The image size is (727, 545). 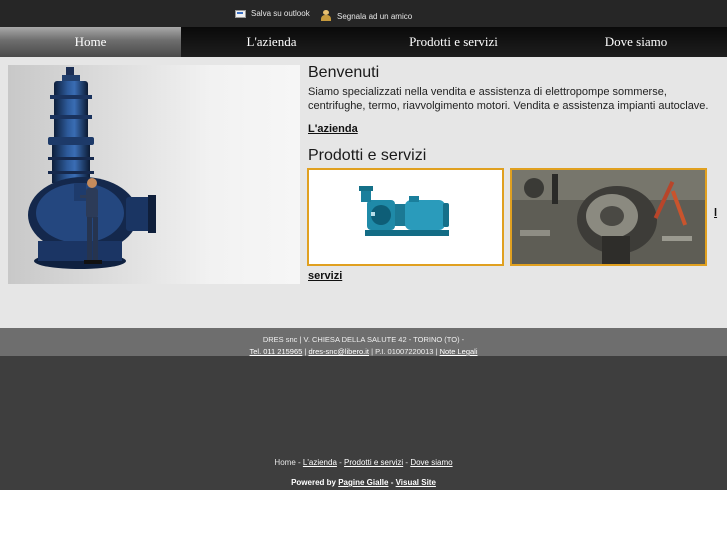 I want to click on powered-by: Powered by Pagine Gialle - Visual Site, so click(x=363, y=482).